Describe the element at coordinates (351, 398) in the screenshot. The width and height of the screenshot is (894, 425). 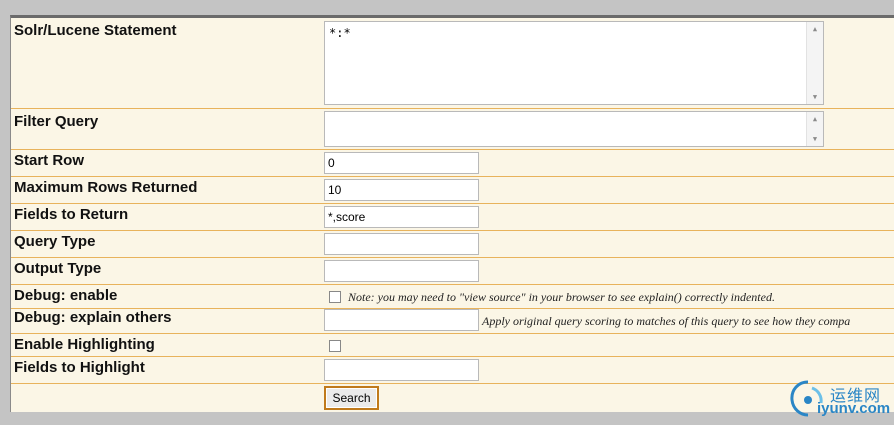
I see `search-button: Search` at that location.